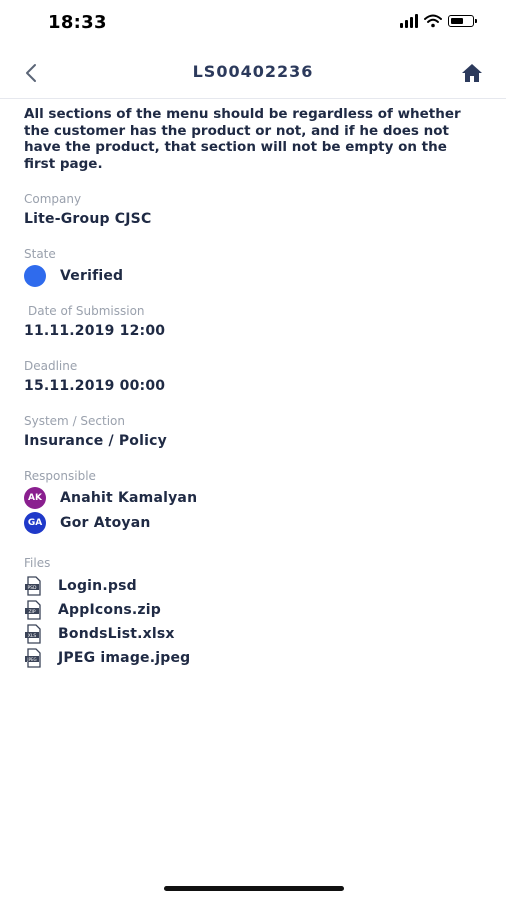 Image resolution: width=506 pixels, height=900 pixels. Describe the element at coordinates (116, 633) in the screenshot. I see `file-name: BondsList.xlsx` at that location.